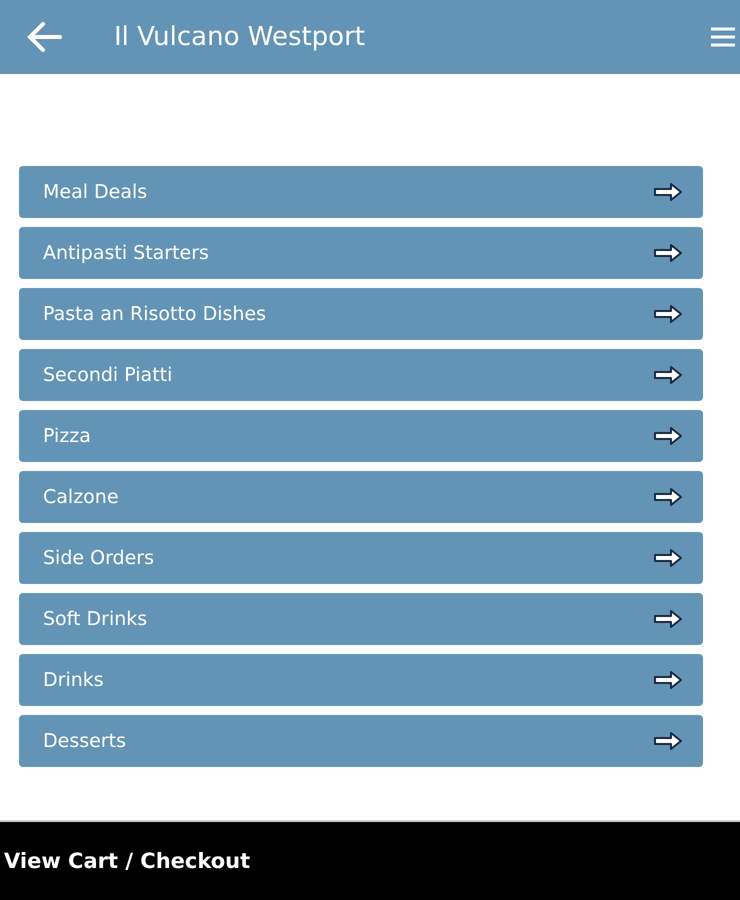 Image resolution: width=740 pixels, height=900 pixels. What do you see at coordinates (361, 314) in the screenshot?
I see `category-button: Pasta an Risotto Dishes` at bounding box center [361, 314].